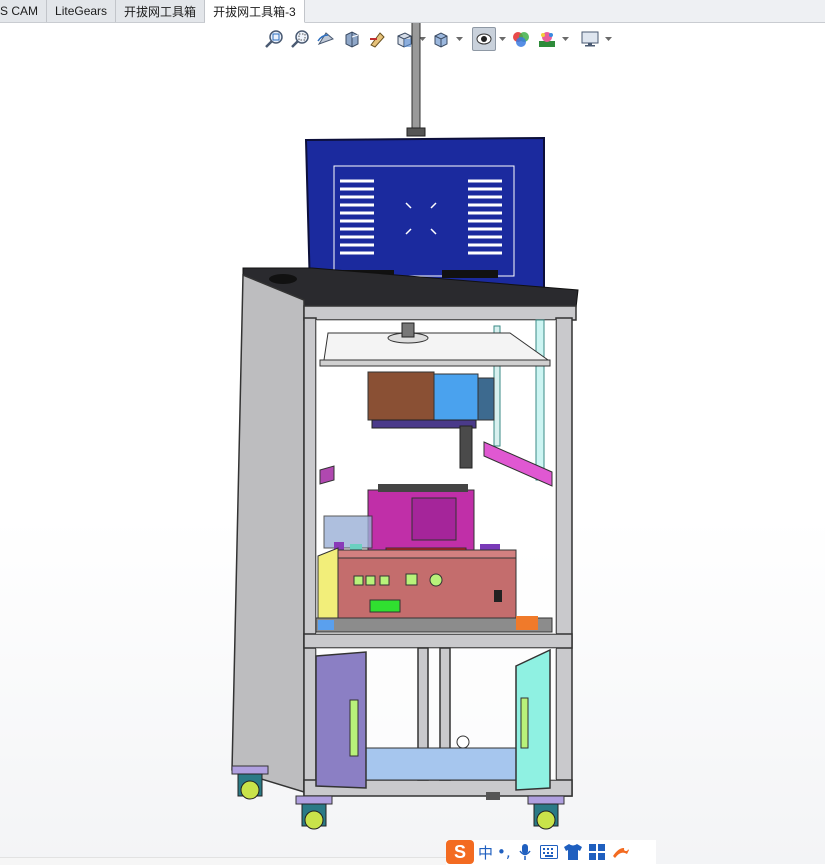 This screenshot has width=825, height=865. I want to click on tab-kaibawang-toolbox: 开拔网工具箱, so click(161, 11).